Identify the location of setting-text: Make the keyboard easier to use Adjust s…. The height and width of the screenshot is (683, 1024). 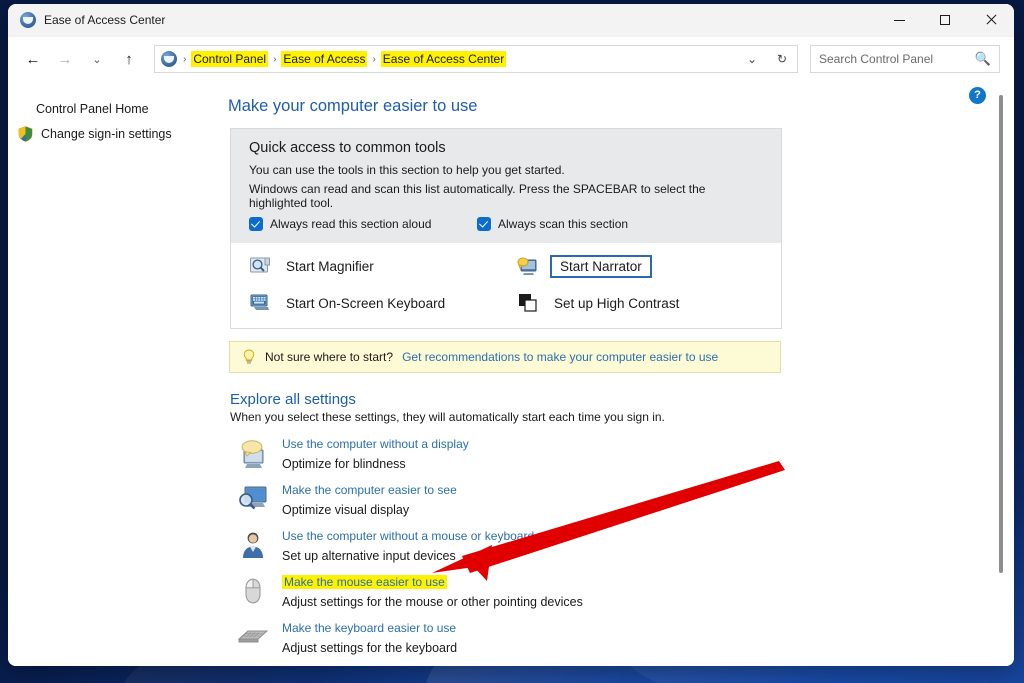
(369, 636).